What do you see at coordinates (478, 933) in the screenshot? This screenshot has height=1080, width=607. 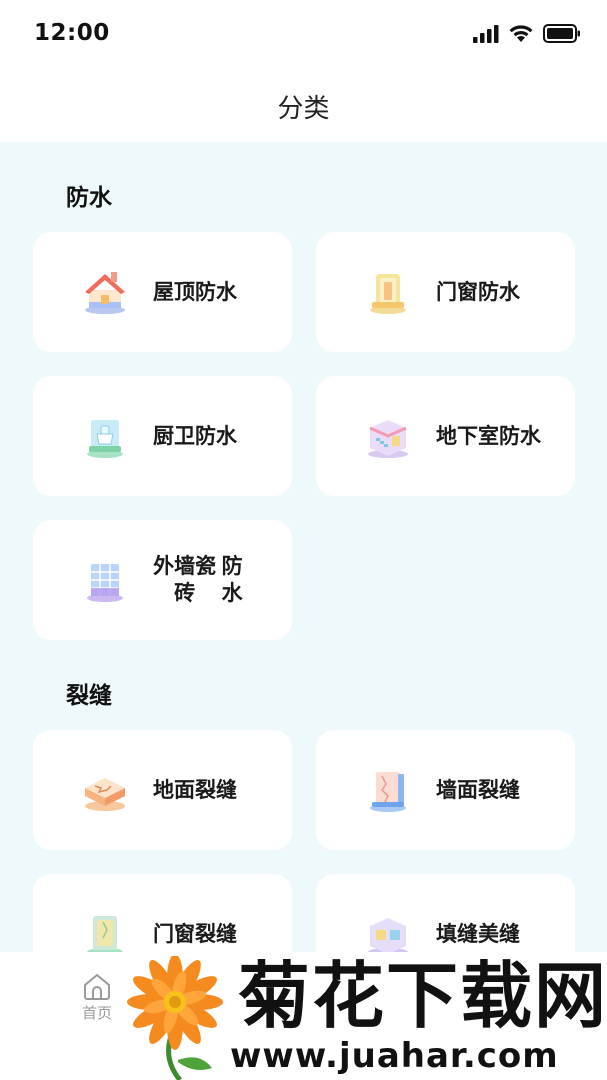 I see `category-label: 填缝美缝` at bounding box center [478, 933].